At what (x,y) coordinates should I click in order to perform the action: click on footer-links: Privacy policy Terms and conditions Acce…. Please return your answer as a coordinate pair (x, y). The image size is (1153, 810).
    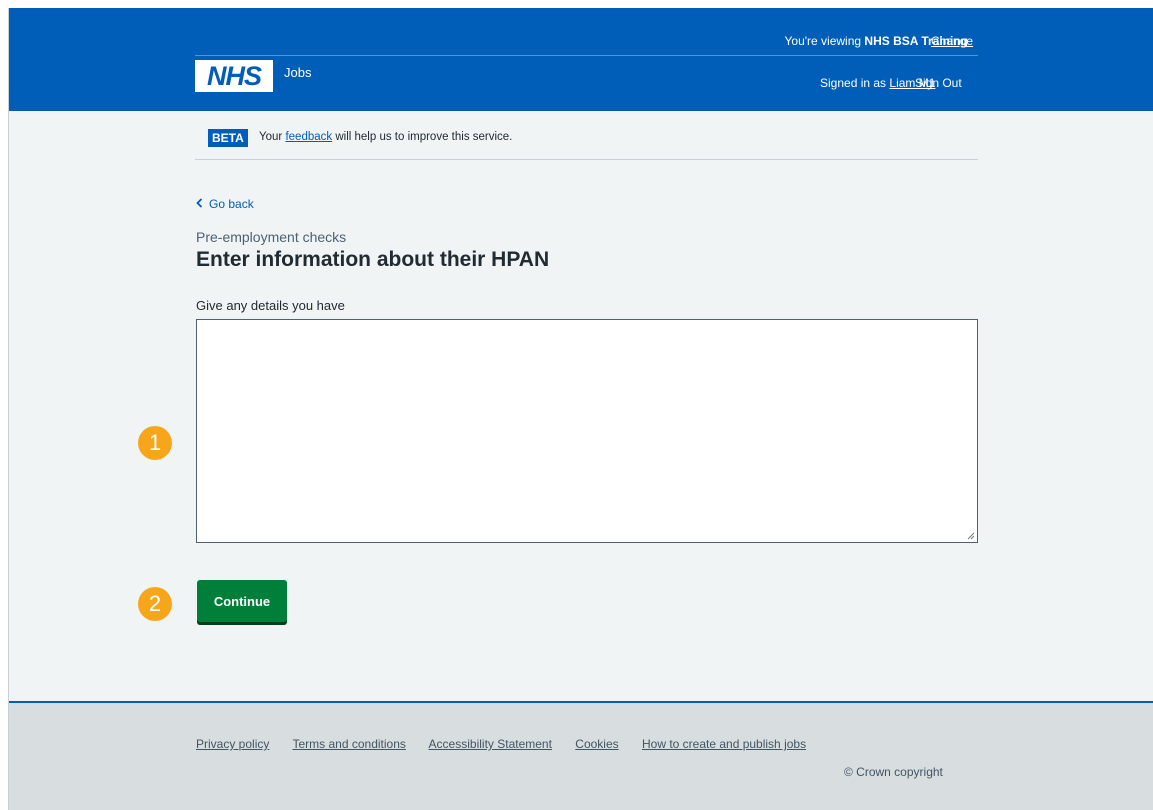
    Looking at the image, I should click on (511, 744).